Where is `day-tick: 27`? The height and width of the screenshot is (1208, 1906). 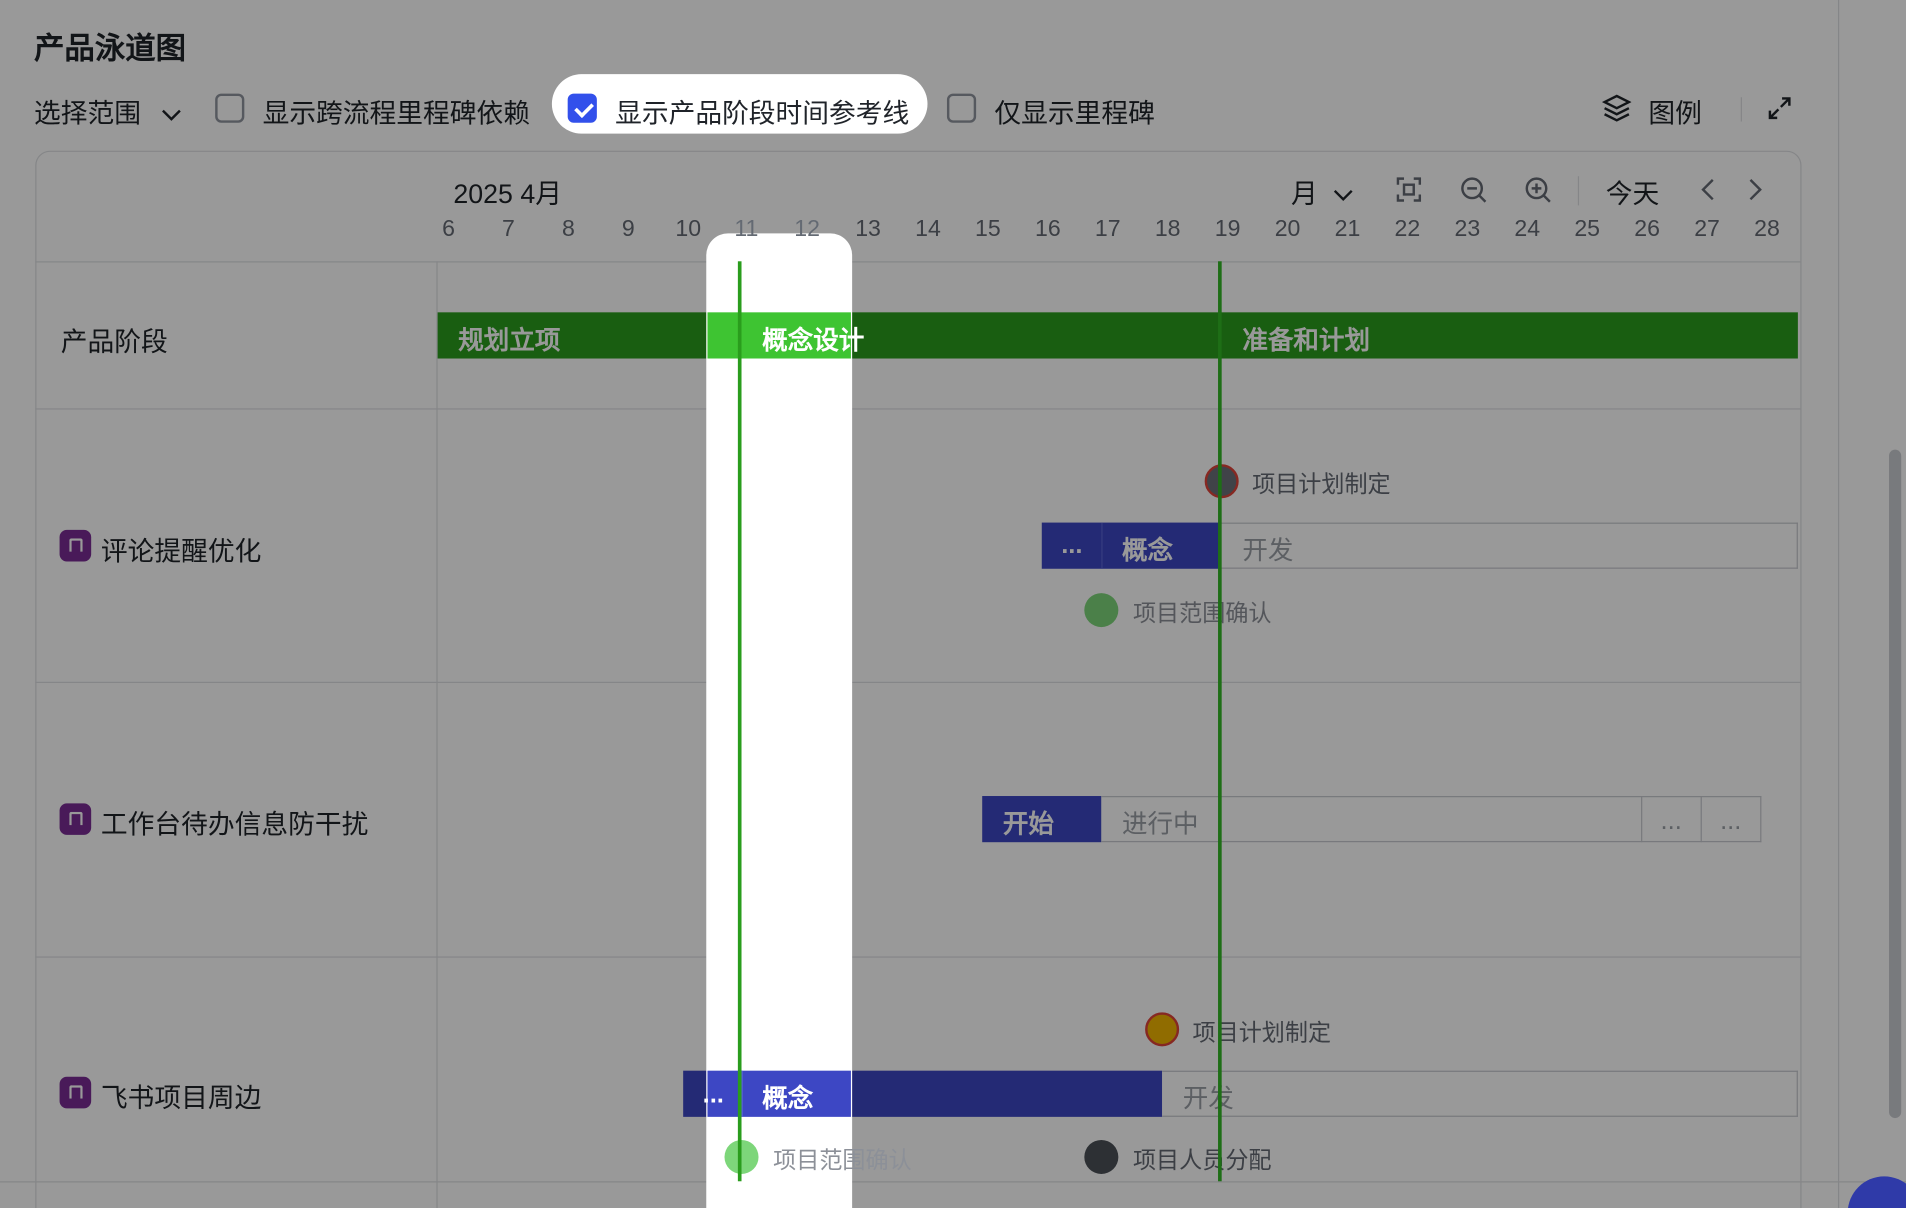 day-tick: 27 is located at coordinates (1707, 229).